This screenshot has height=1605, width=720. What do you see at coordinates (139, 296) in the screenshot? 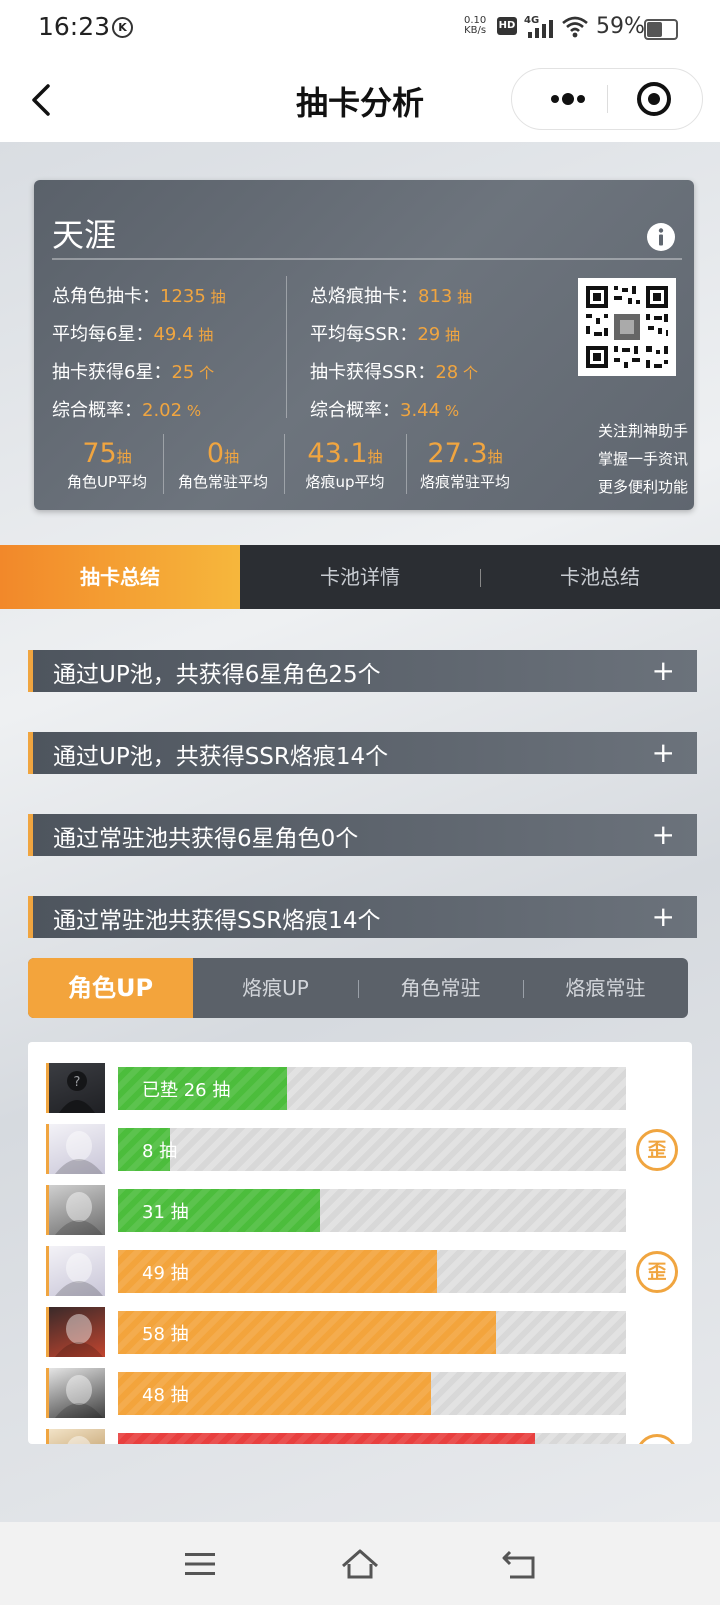
I see `stat-total-character-pulls: 总角色抽卡：1235 抽` at bounding box center [139, 296].